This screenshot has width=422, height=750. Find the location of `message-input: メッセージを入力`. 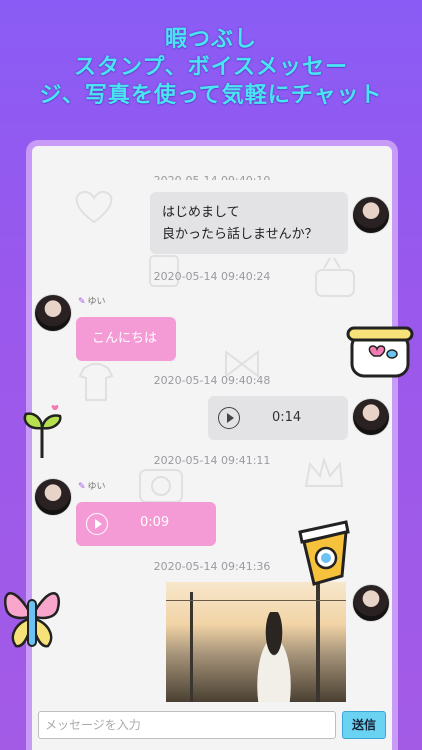

message-input: メッセージを入力 is located at coordinates (187, 725).